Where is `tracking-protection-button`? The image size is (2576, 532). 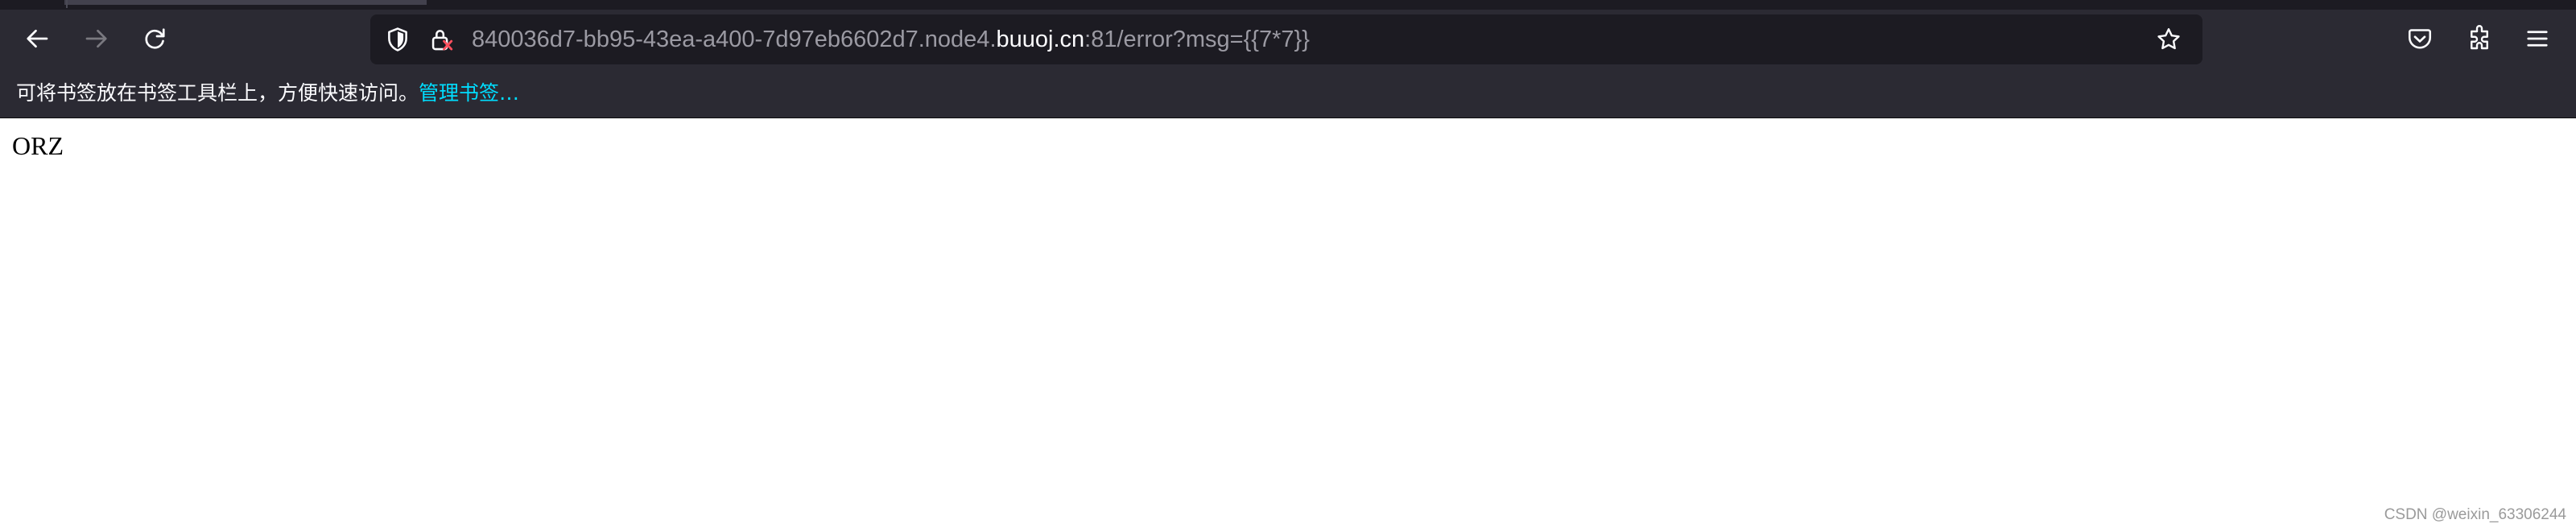 tracking-protection-button is located at coordinates (397, 39).